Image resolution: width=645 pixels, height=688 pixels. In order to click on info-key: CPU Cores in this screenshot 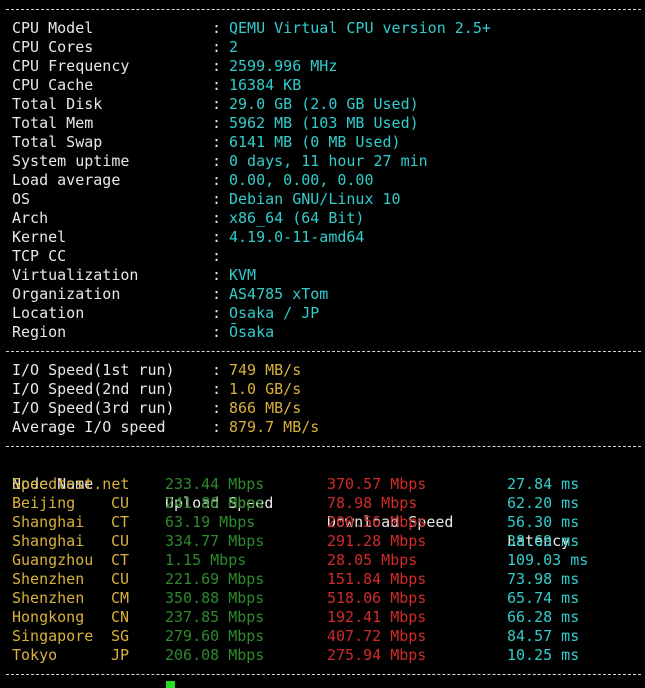, I will do `click(53, 47)`.